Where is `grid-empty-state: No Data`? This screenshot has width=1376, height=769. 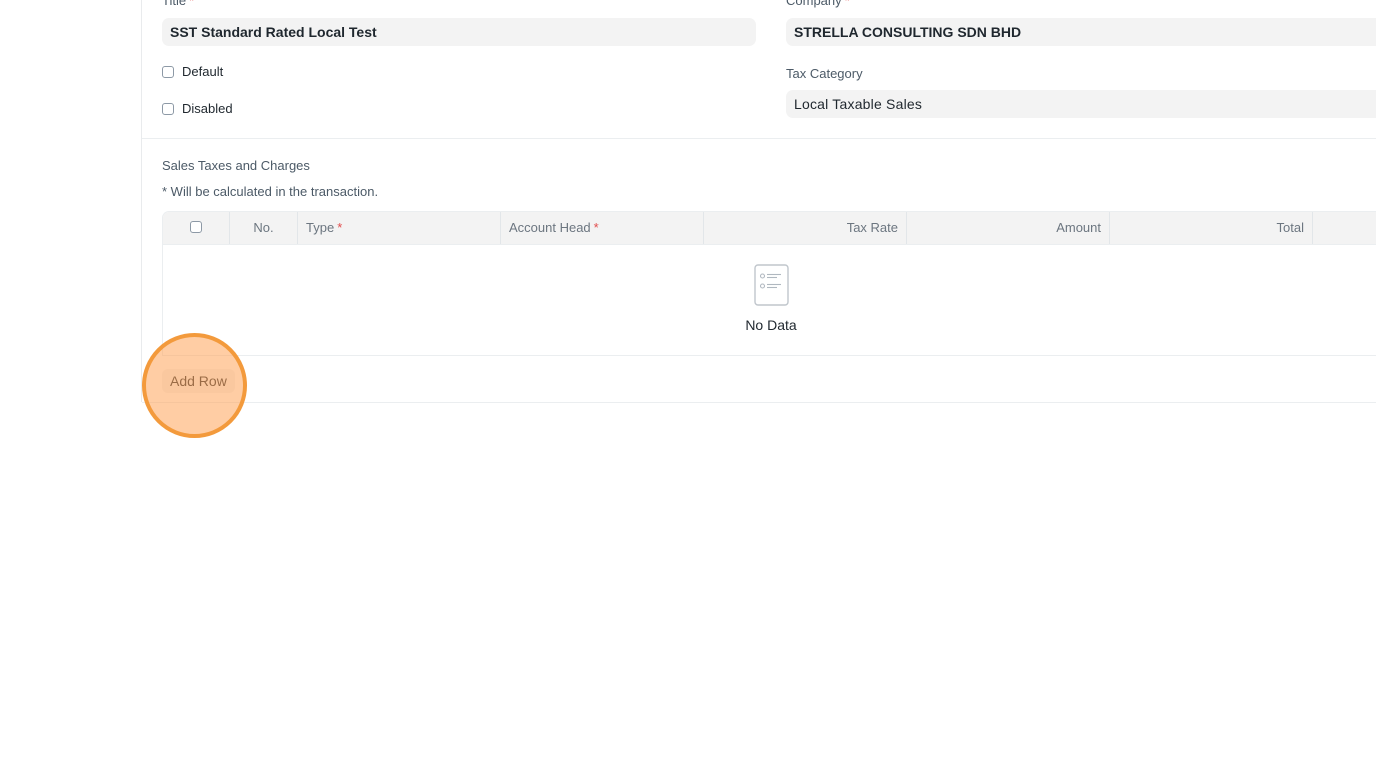
grid-empty-state: No Data is located at coordinates (769, 300).